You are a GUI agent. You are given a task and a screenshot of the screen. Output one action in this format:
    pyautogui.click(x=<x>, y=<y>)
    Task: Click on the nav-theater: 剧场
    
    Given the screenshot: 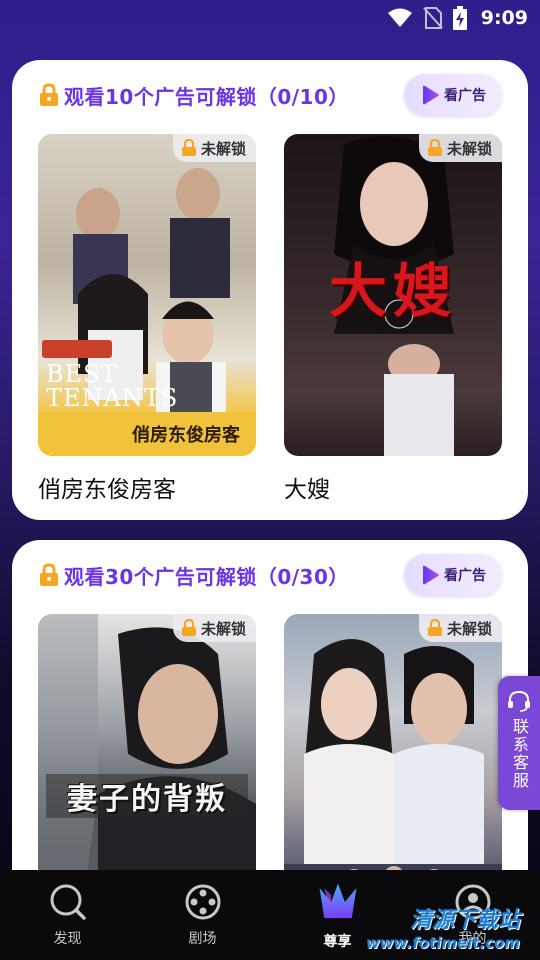 What is the action you would take?
    pyautogui.click(x=203, y=915)
    